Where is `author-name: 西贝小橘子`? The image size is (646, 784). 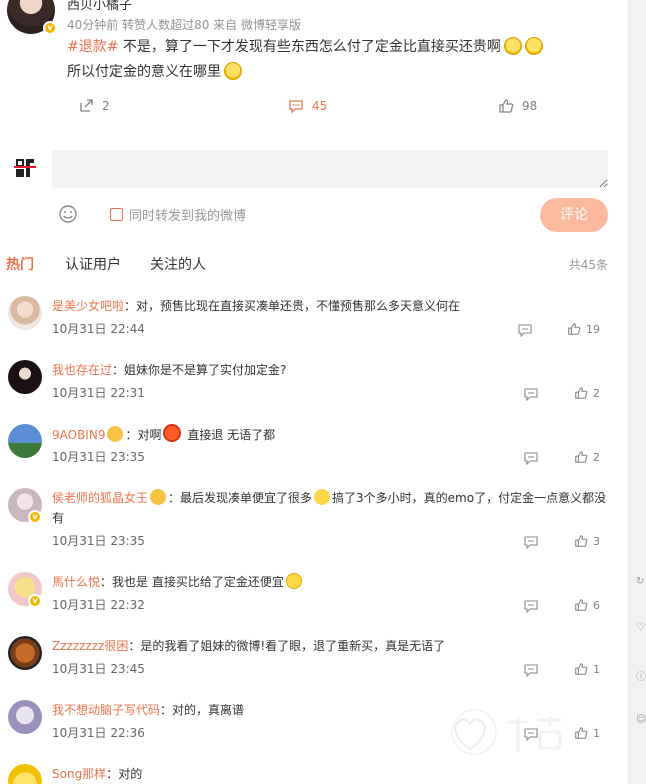
author-name: 西贝小橘子 is located at coordinates (99, 6).